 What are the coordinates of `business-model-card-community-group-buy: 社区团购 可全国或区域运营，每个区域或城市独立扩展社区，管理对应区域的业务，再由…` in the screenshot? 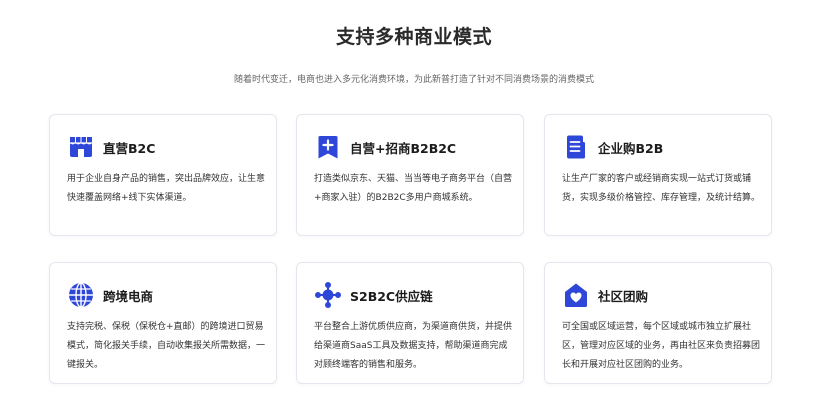 It's located at (658, 323).